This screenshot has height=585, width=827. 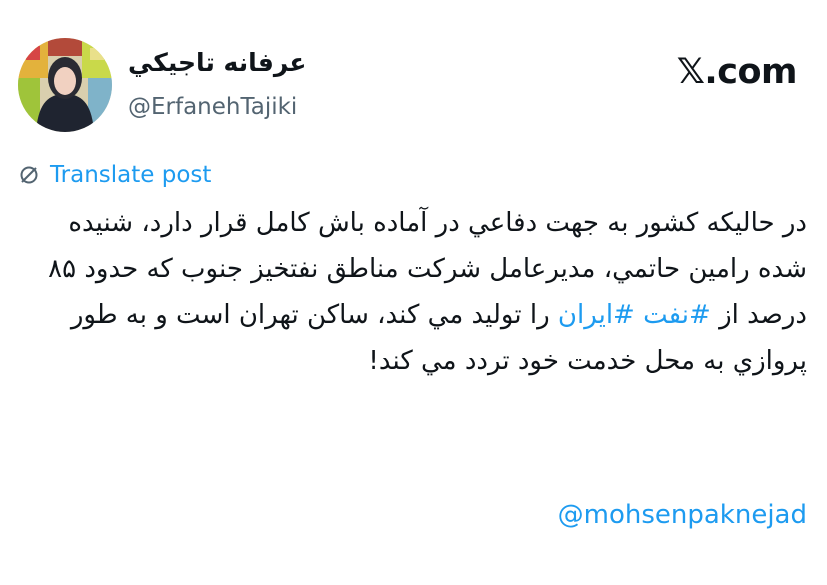 I want to click on avatar, so click(x=65, y=85).